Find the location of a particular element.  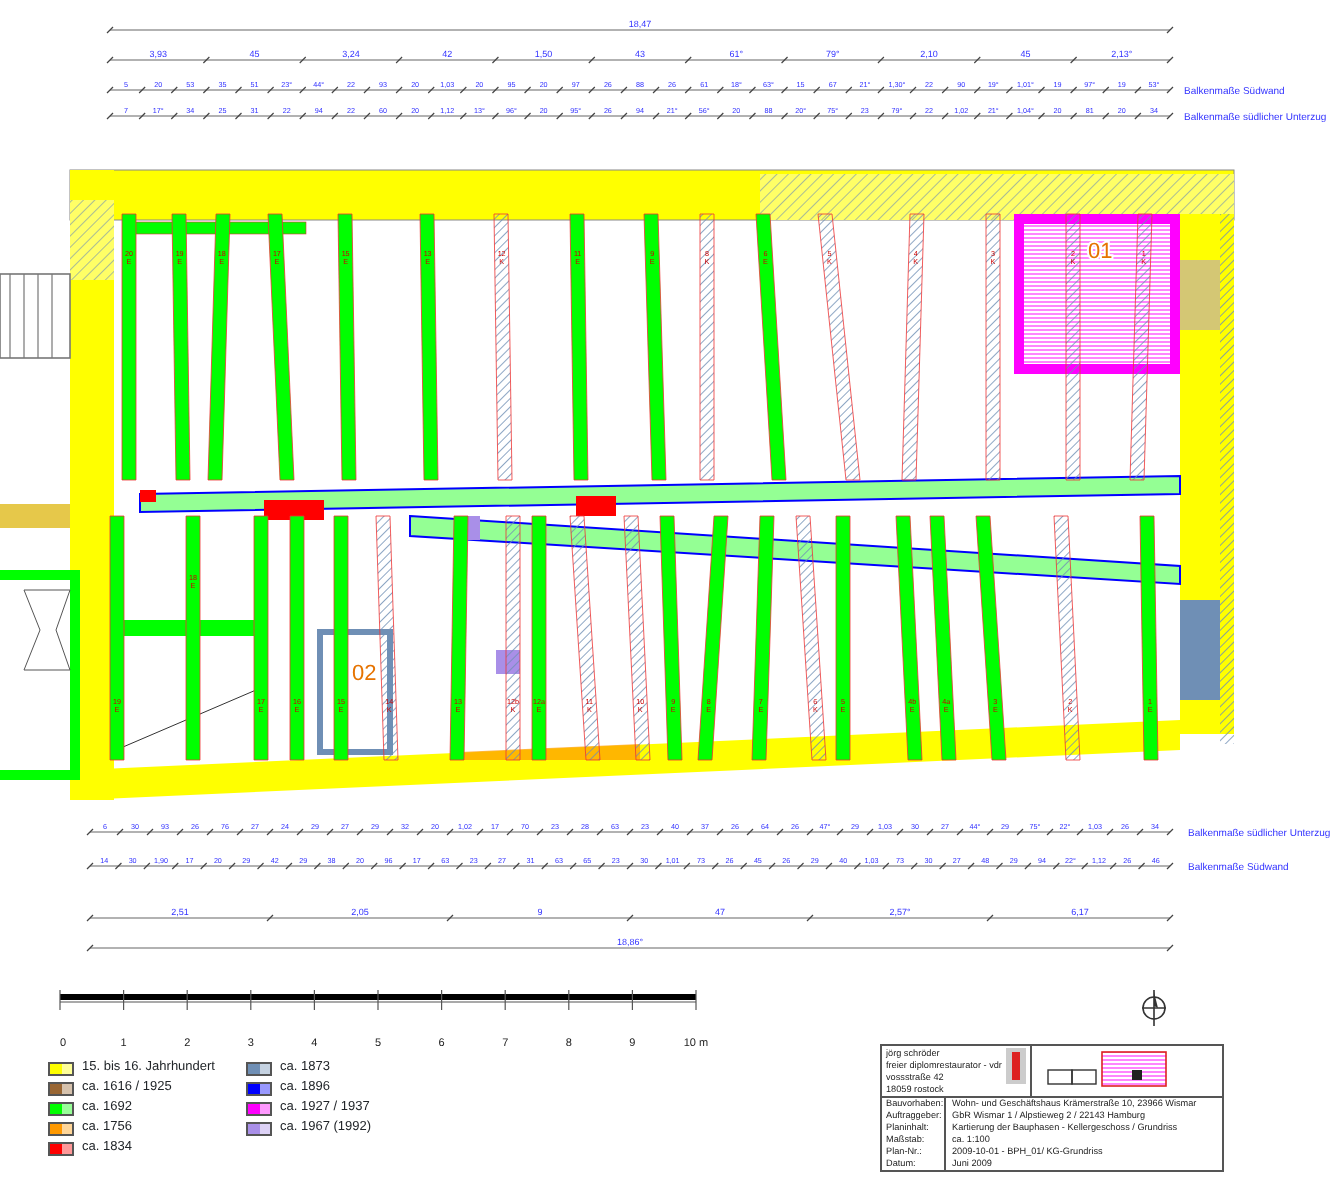

north-arrow-icon is located at coordinates (1154, 1008).